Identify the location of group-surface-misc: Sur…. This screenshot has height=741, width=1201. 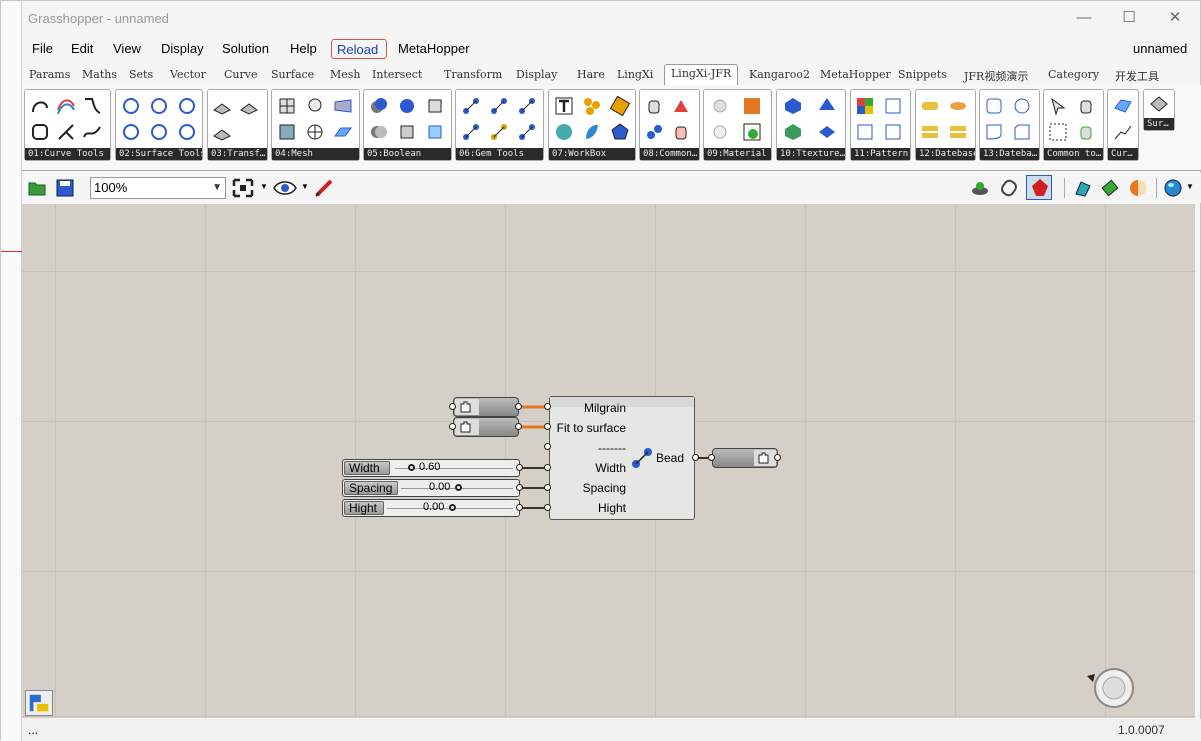
(1159, 110).